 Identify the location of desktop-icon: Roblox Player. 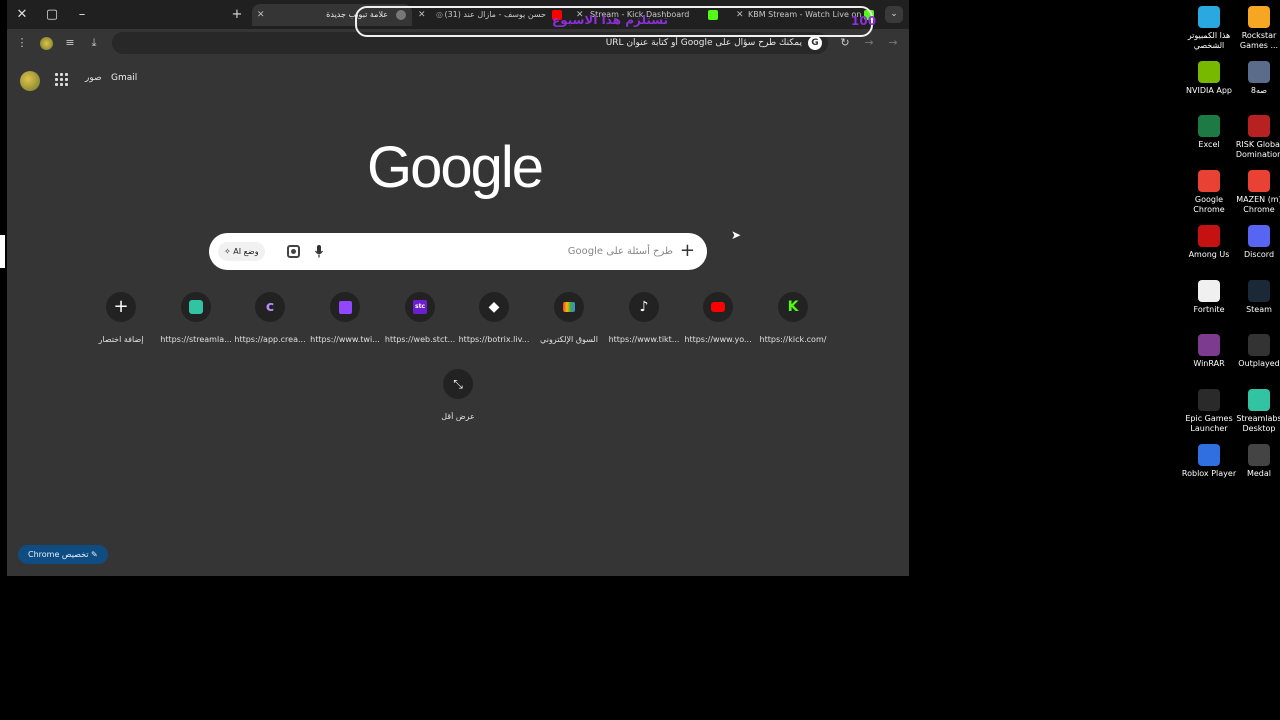
(1209, 469).